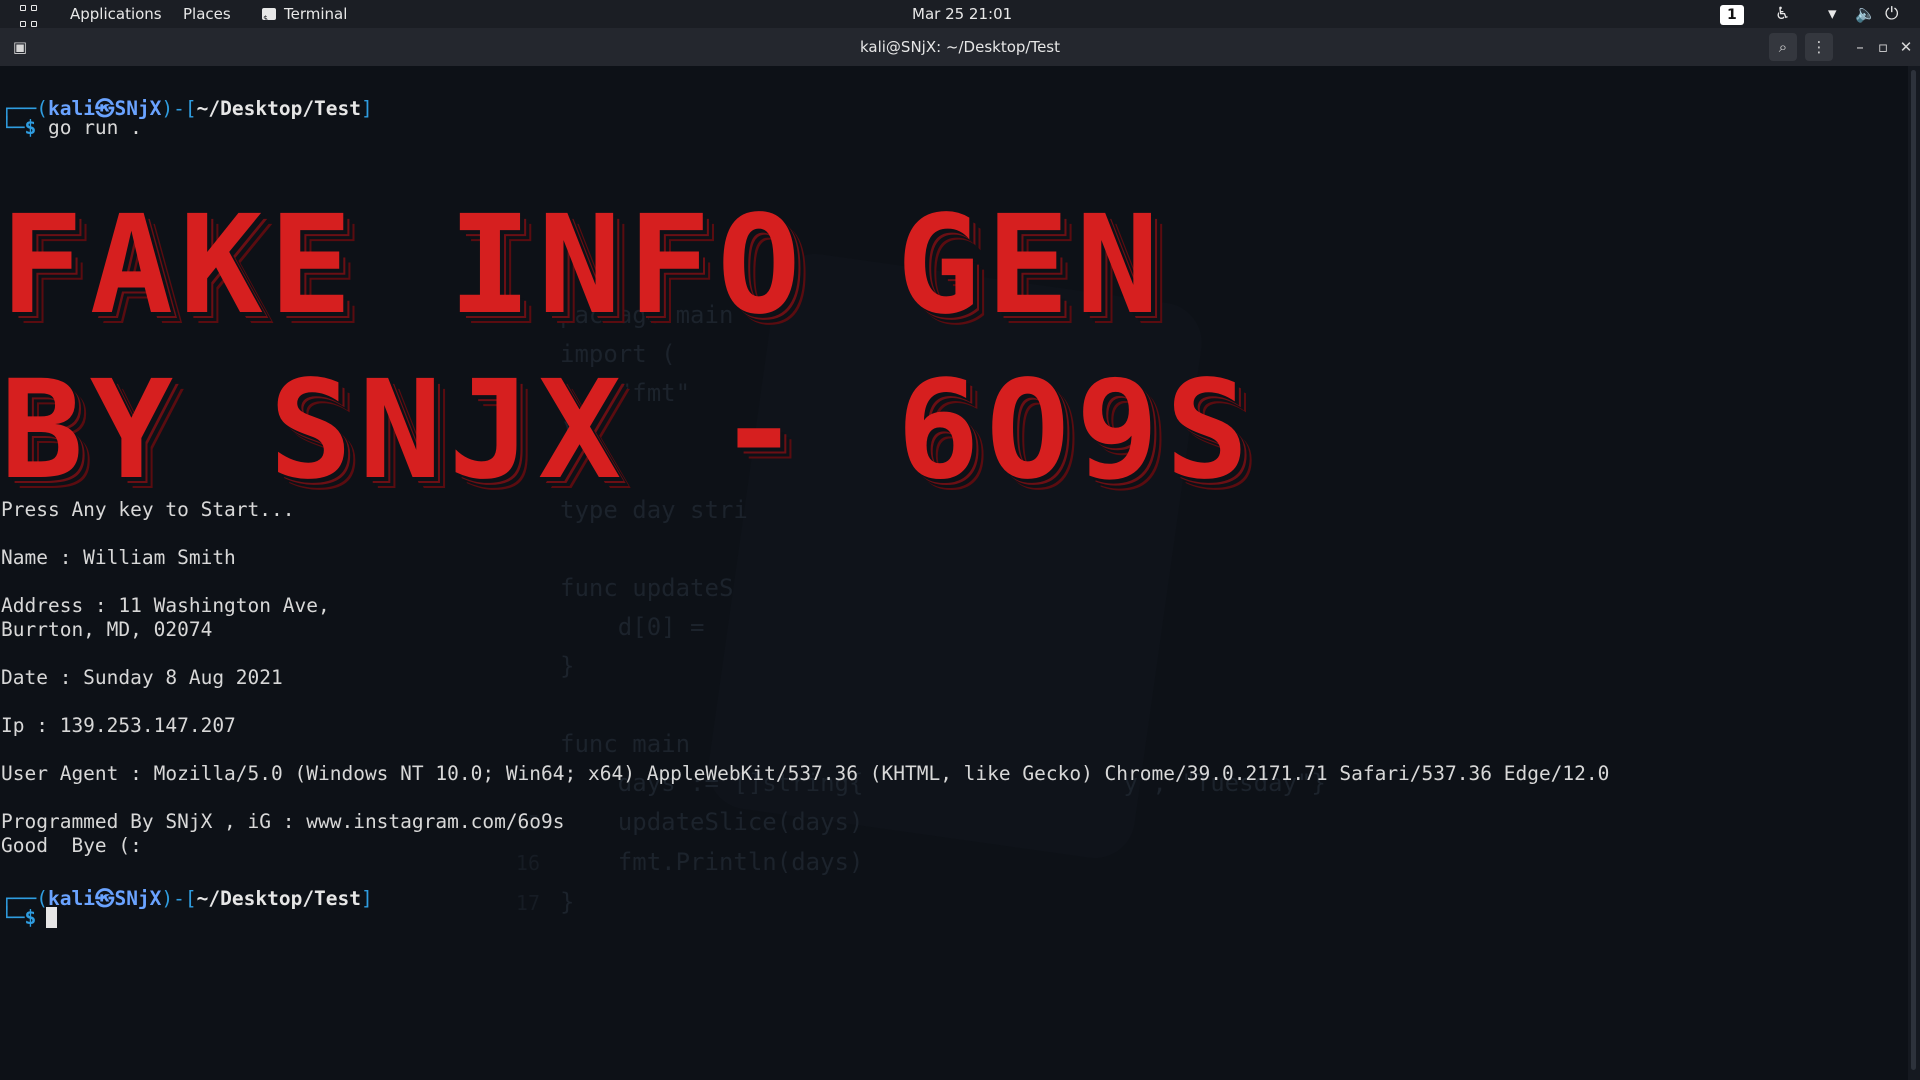 This screenshot has width=1920, height=1080. Describe the element at coordinates (1865, 14) in the screenshot. I see `volume-icon: 🔈` at that location.